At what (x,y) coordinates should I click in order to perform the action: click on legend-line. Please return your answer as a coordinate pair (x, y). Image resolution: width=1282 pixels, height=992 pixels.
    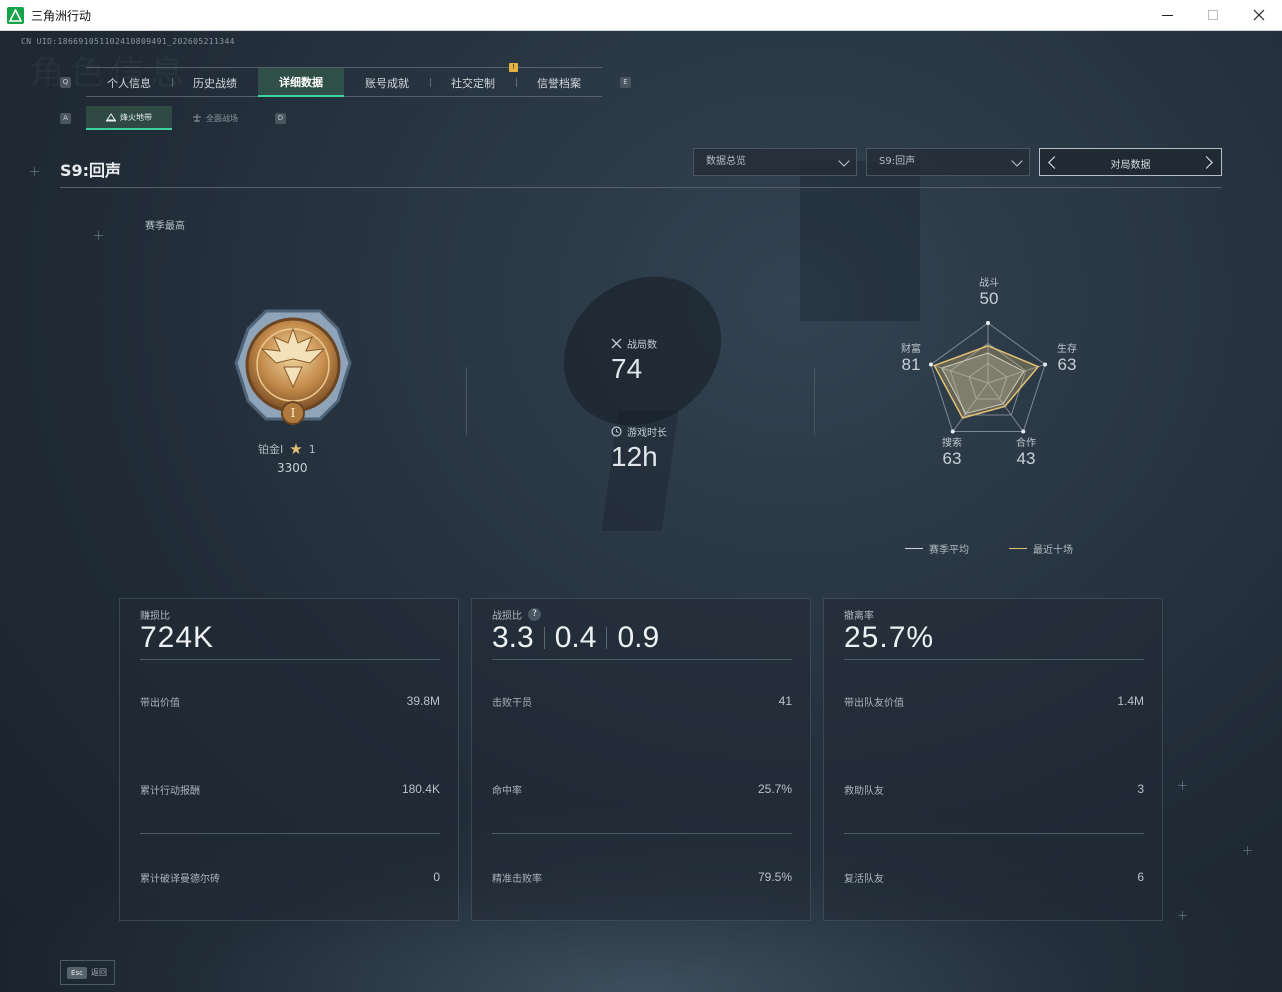
    Looking at the image, I should click on (1018, 548).